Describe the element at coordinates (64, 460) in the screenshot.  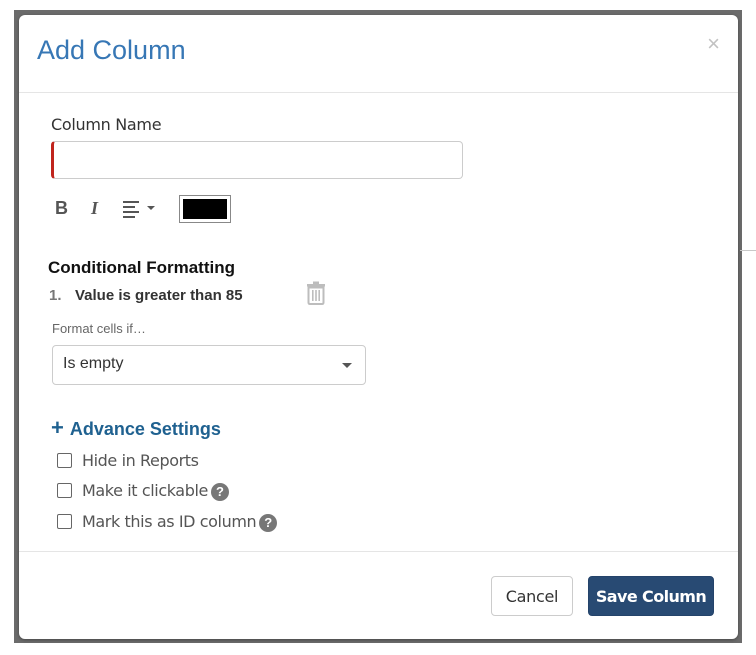
I see `hide-in-reports-checkbox` at that location.